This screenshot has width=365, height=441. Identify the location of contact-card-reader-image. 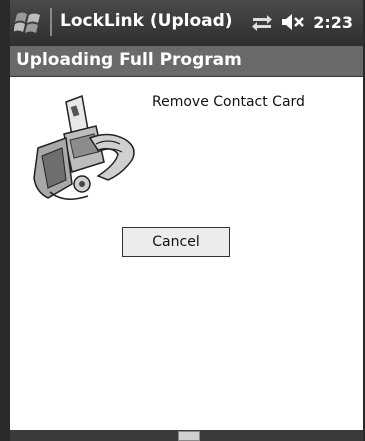
(84, 147).